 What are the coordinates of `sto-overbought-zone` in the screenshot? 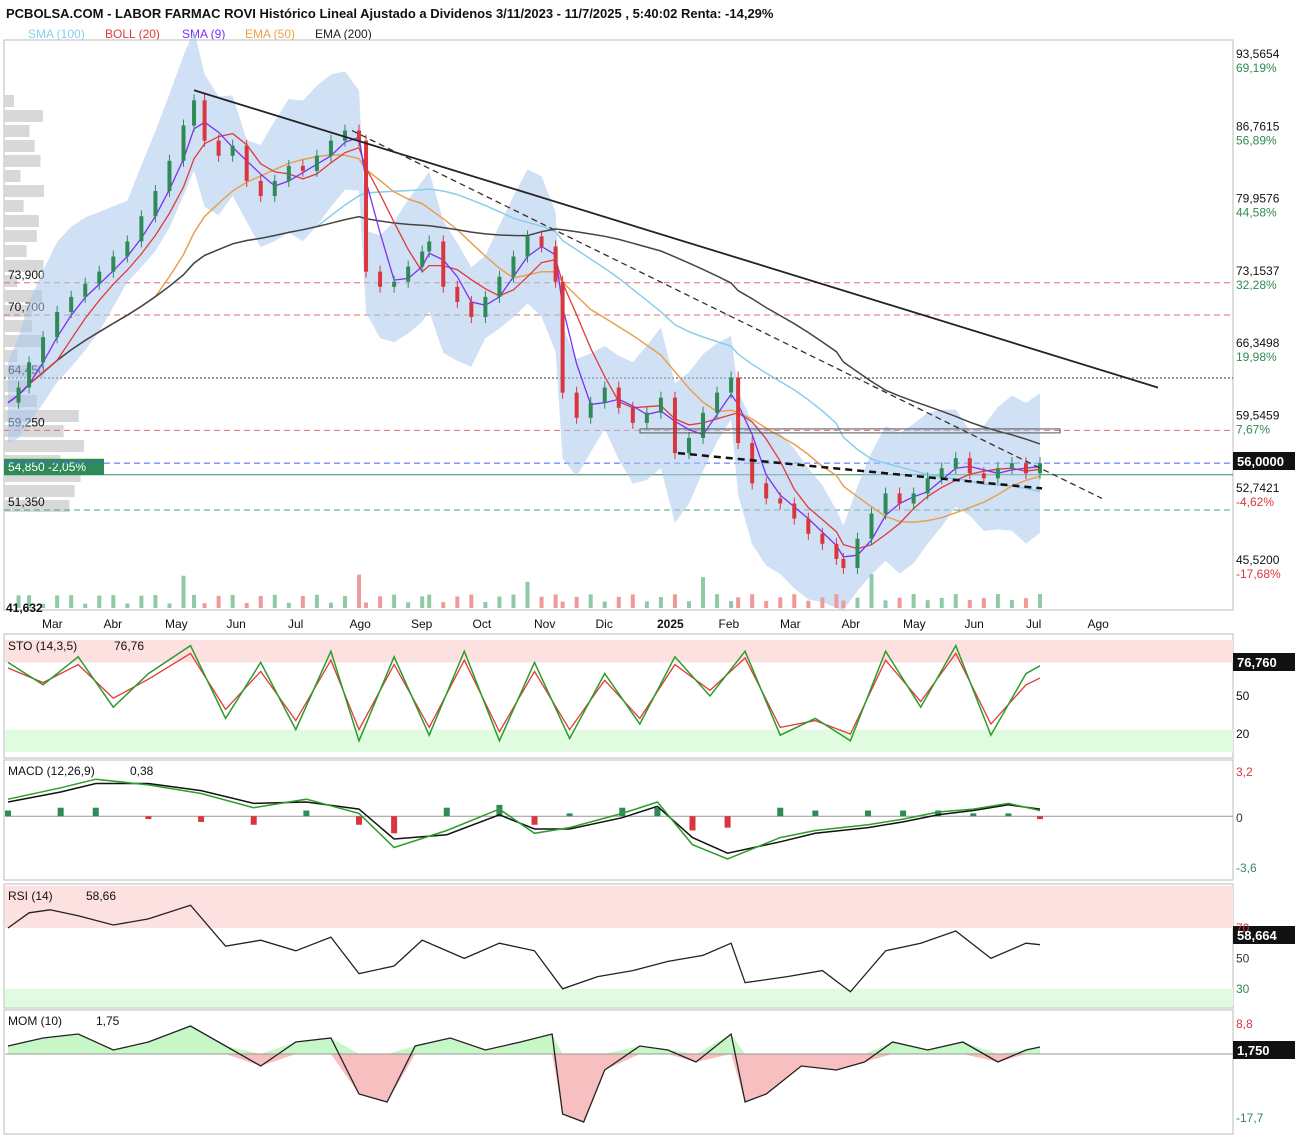 It's located at (619, 651).